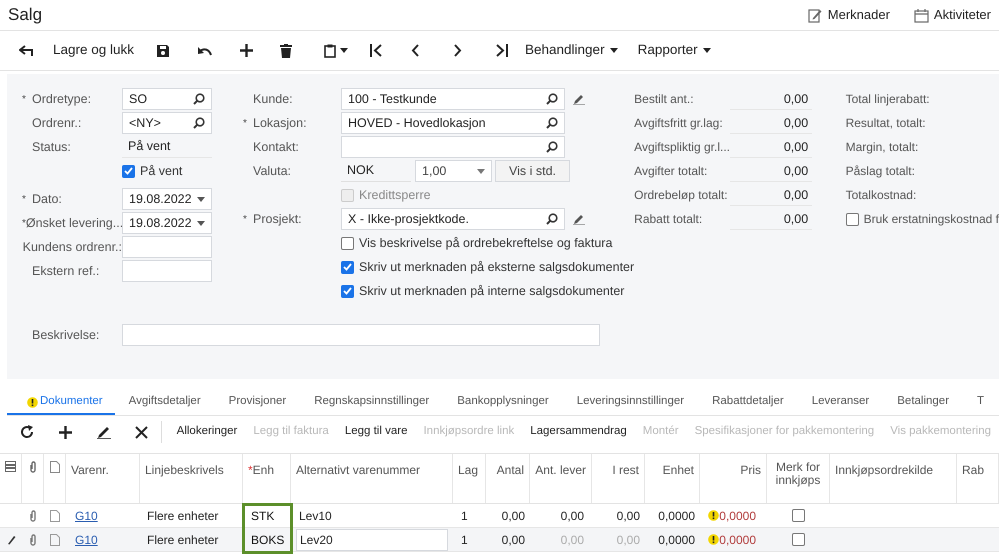 This screenshot has height=557, width=999. I want to click on field-label: Kontakt:, so click(276, 147).